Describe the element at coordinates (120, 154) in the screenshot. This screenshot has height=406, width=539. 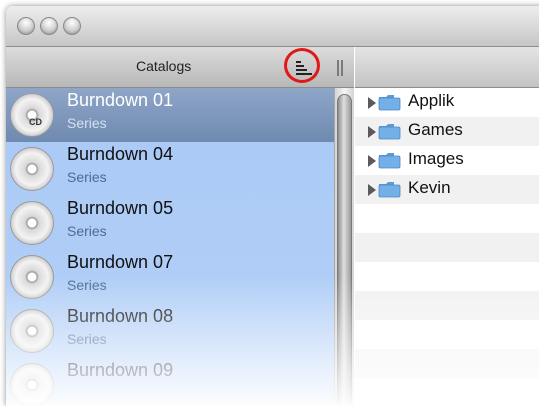
I see `catalog-item-name: Burndown 04` at that location.